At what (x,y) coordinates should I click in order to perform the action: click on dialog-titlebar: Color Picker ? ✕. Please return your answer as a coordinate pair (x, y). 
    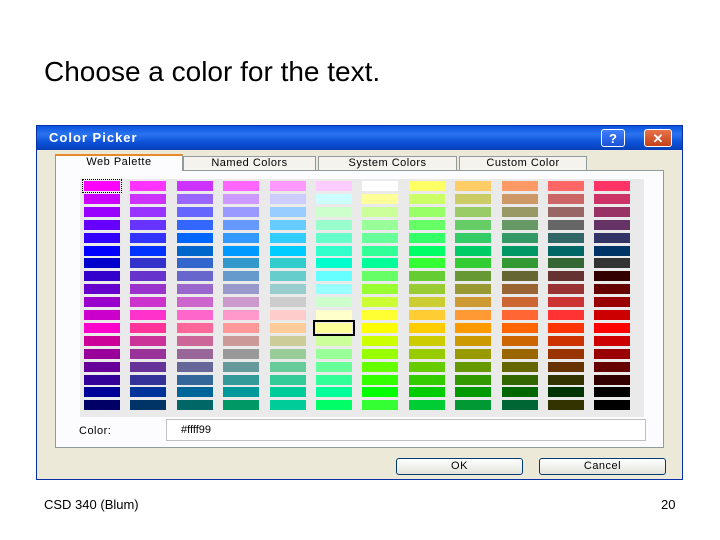
    Looking at the image, I should click on (359, 138).